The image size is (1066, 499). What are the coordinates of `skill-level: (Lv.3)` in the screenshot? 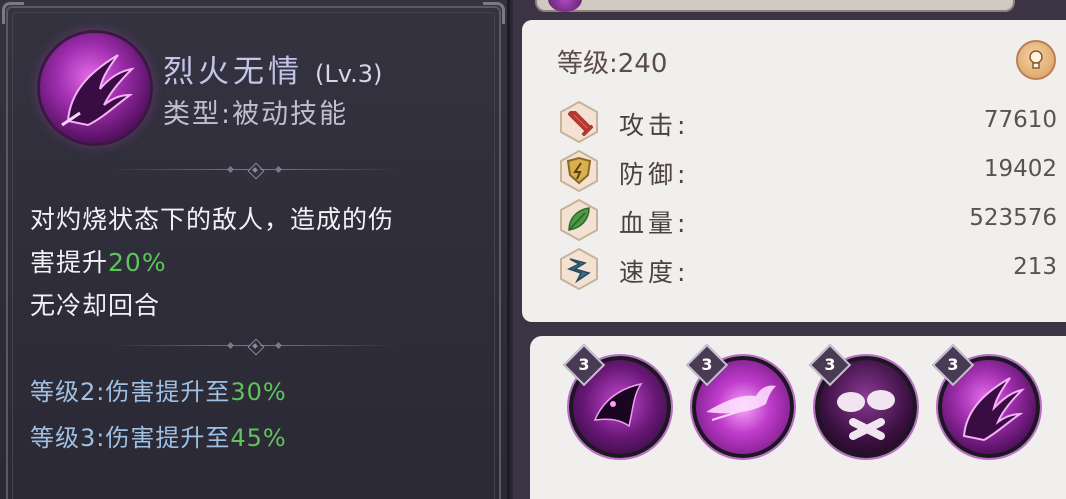 It's located at (349, 74).